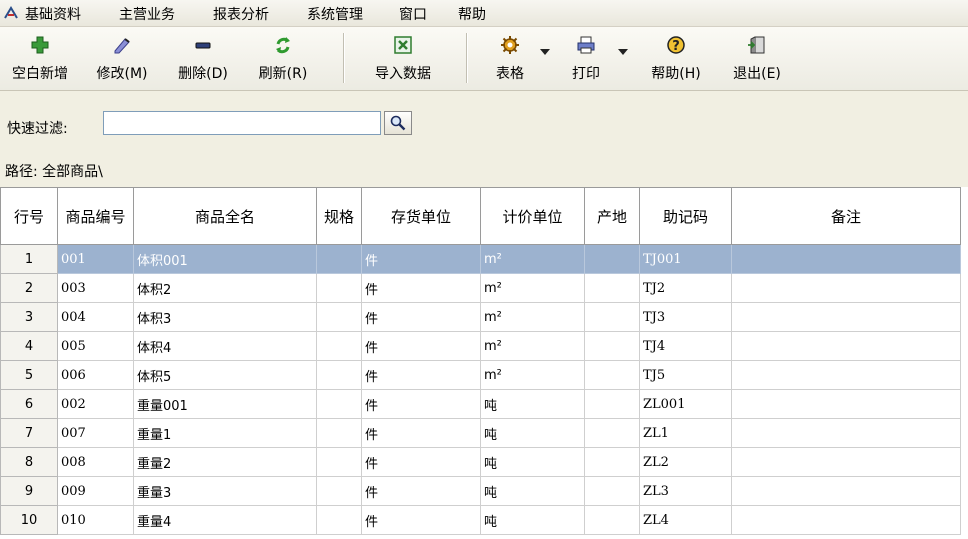 The height and width of the screenshot is (539, 968). Describe the element at coordinates (846, 216) in the screenshot. I see `column-header-remarks: 备注` at that location.